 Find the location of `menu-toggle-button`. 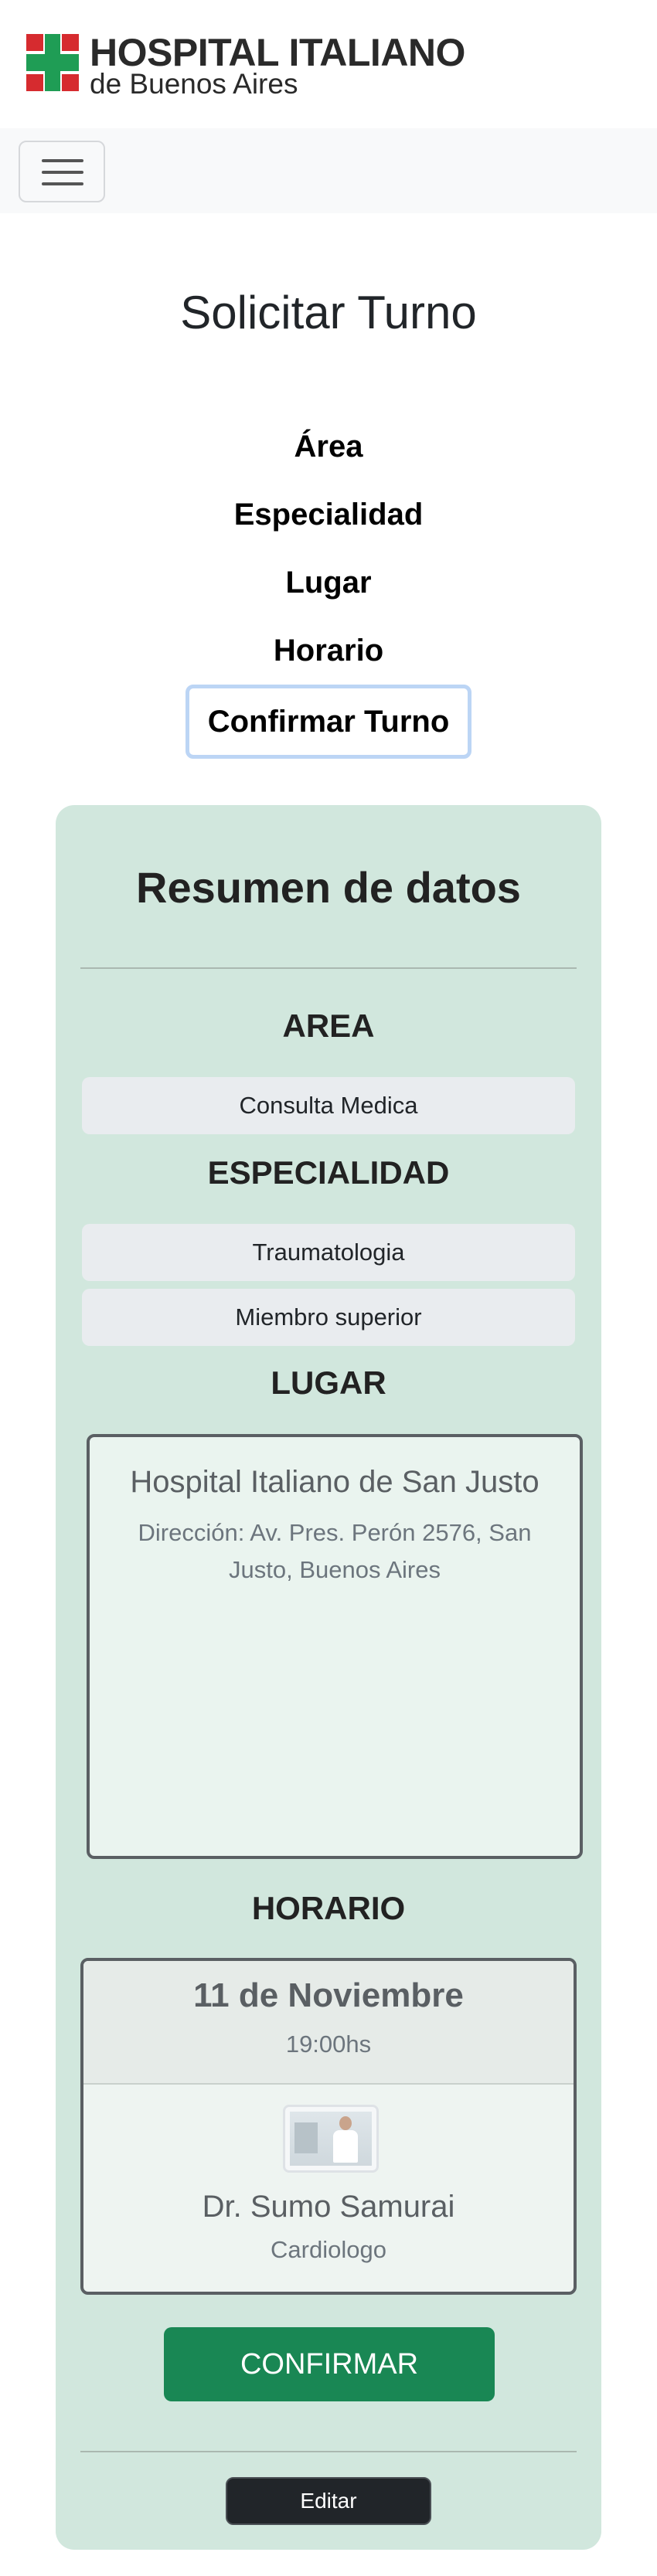

menu-toggle-button is located at coordinates (62, 171).